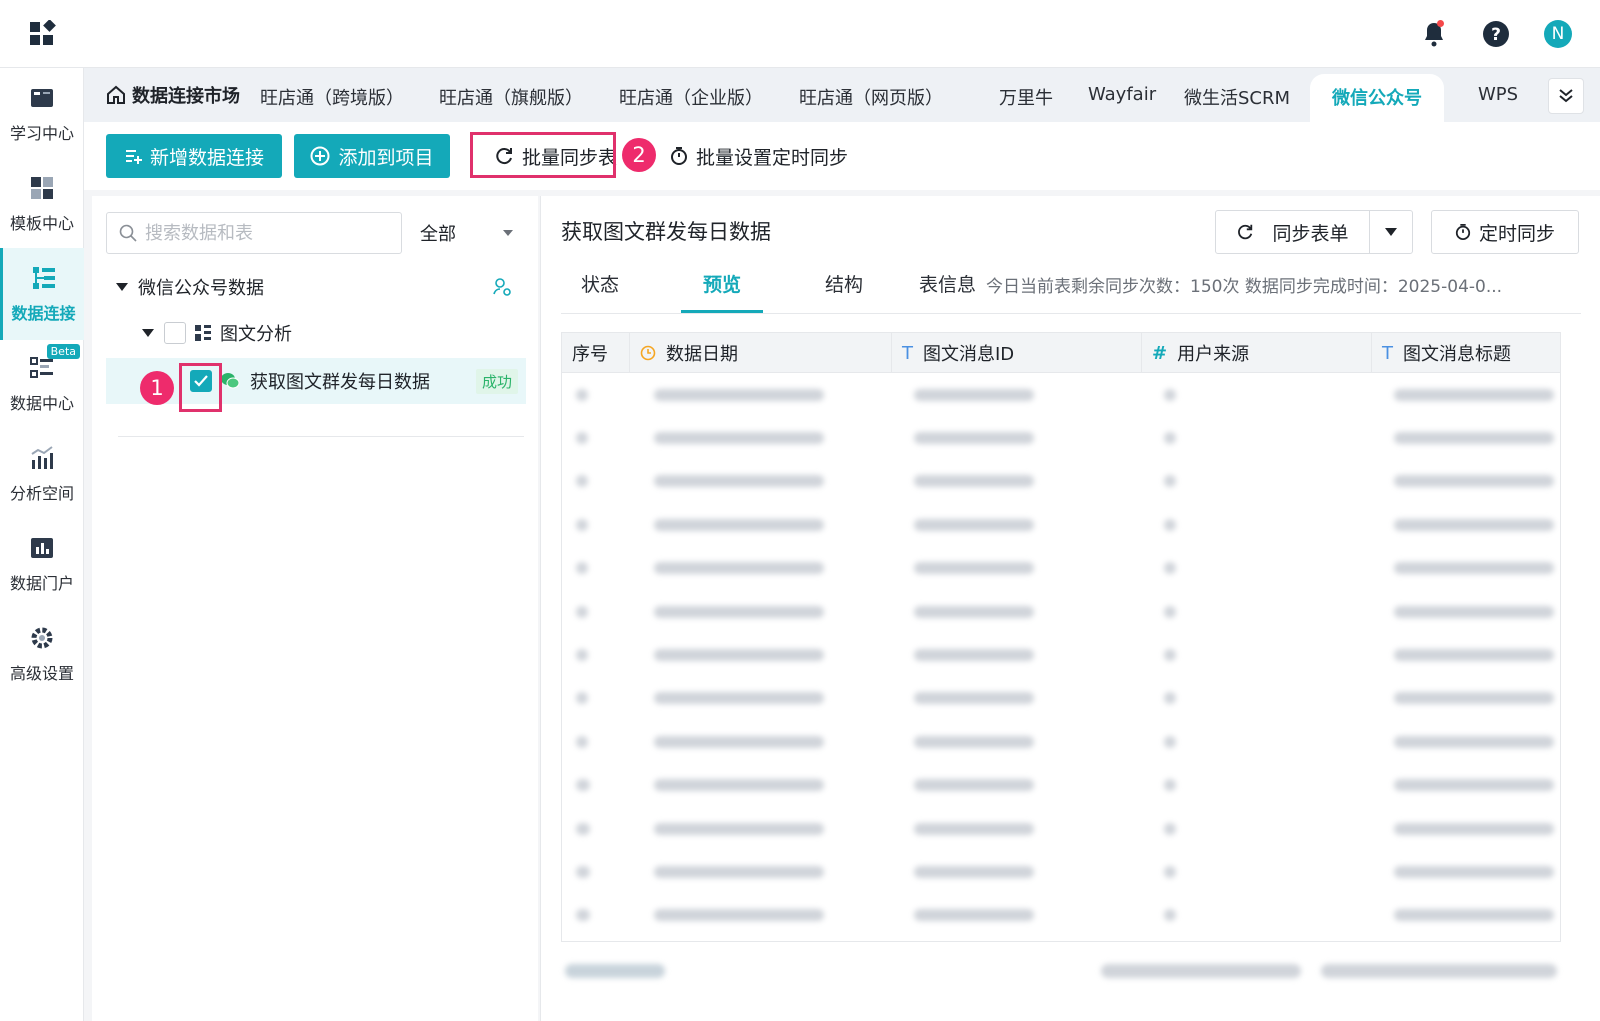 This screenshot has height=1021, width=1600. What do you see at coordinates (691, 97) in the screenshot?
I see `tab-wdt-enterprise: 旺店通（企业版）` at bounding box center [691, 97].